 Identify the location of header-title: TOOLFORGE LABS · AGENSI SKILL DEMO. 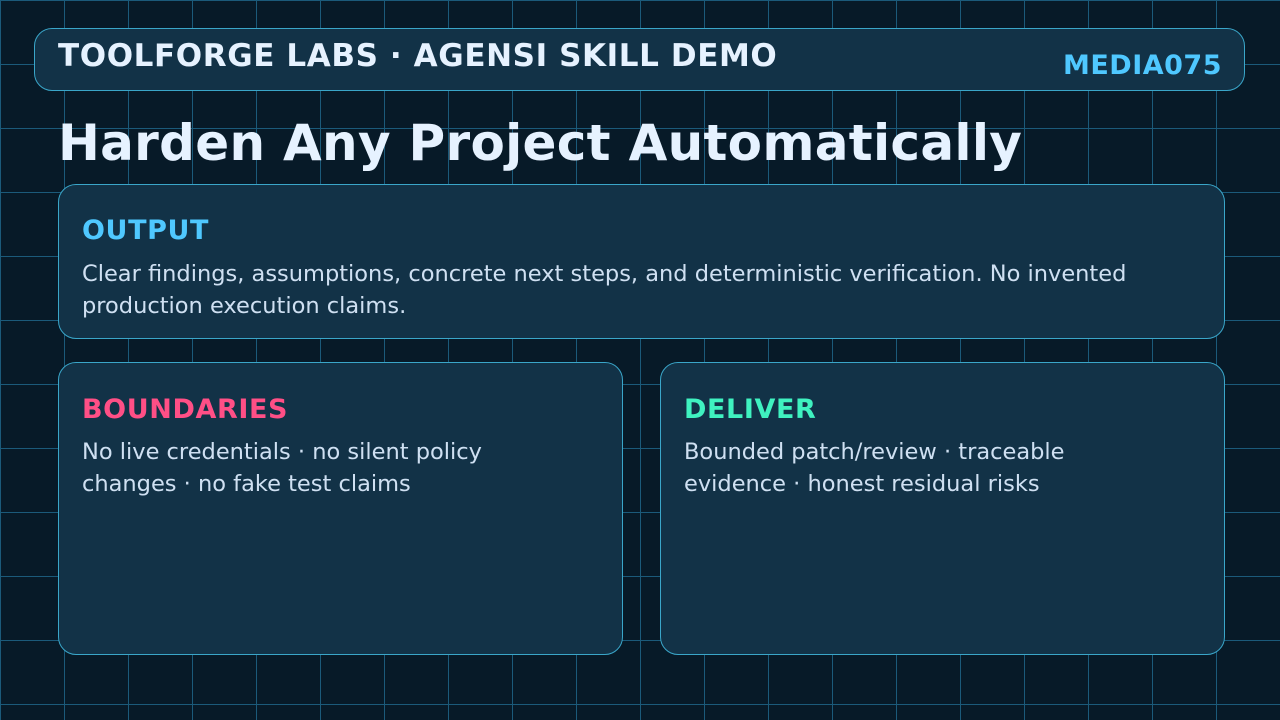
(418, 56).